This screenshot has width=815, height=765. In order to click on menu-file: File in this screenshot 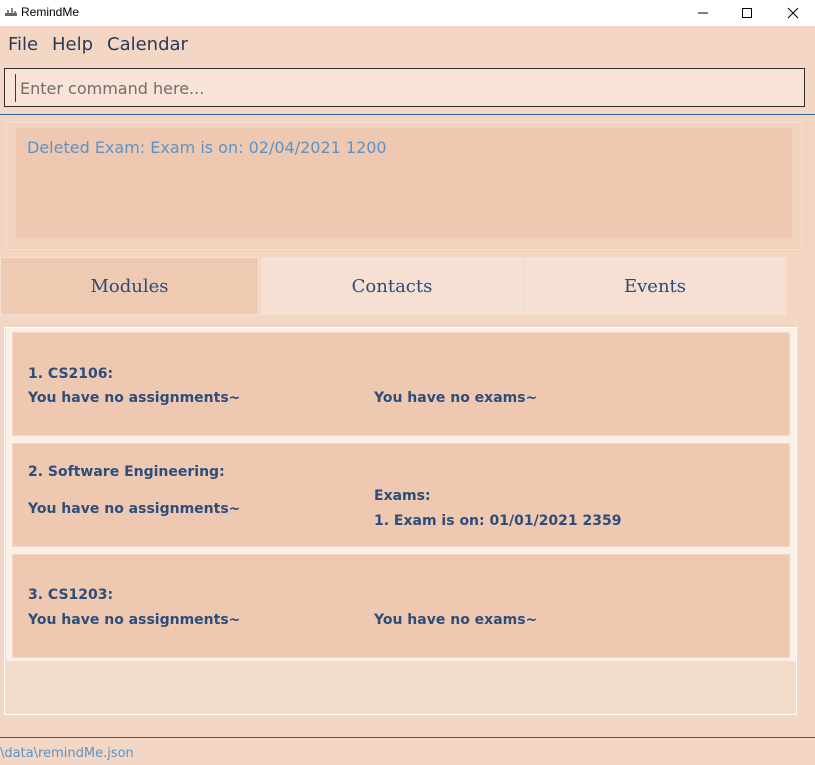, I will do `click(23, 44)`.